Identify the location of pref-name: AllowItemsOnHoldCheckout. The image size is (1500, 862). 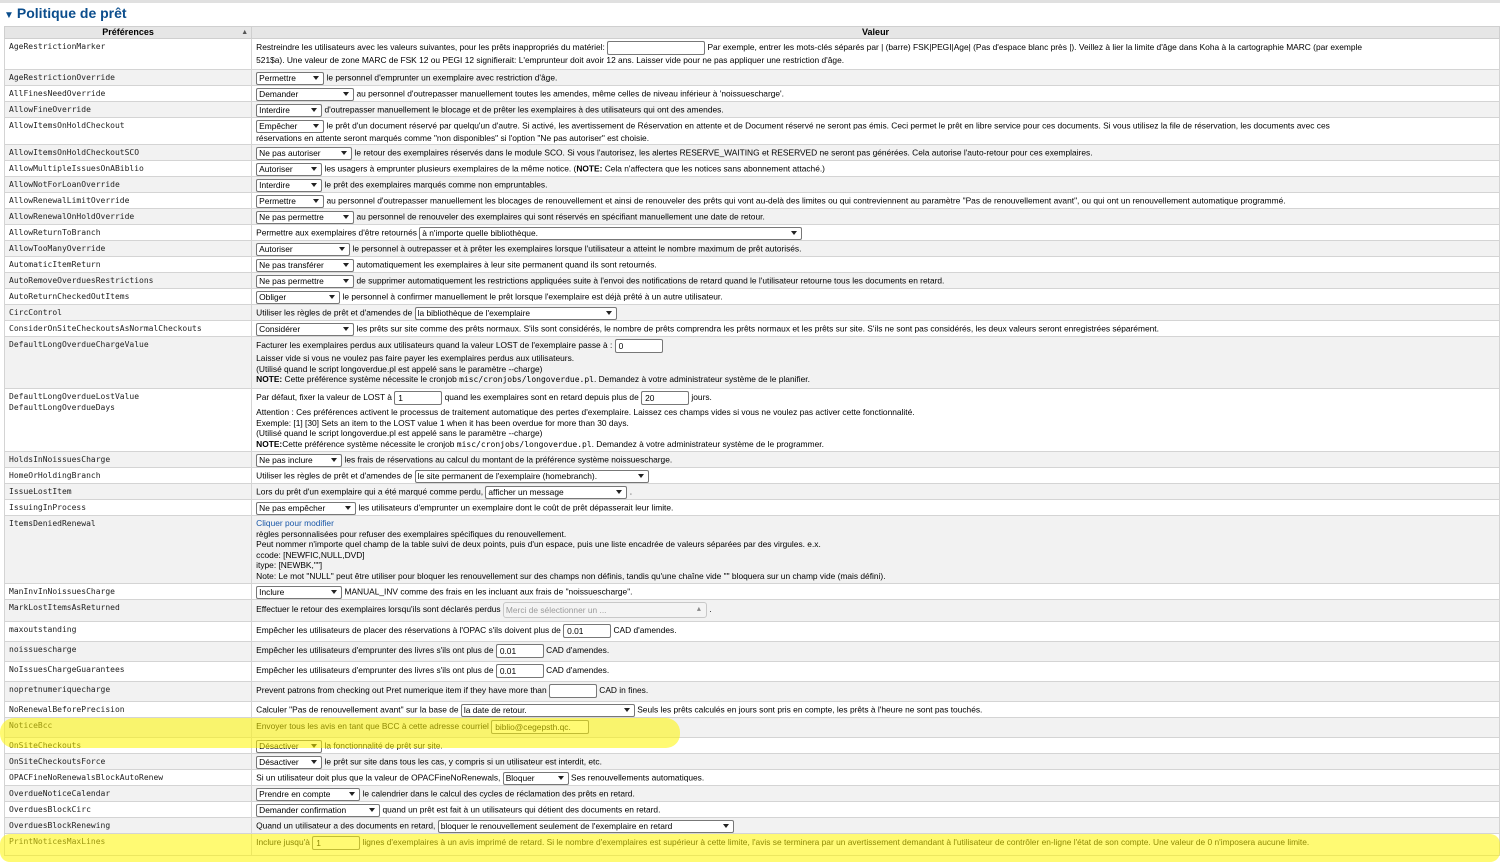
(128, 131).